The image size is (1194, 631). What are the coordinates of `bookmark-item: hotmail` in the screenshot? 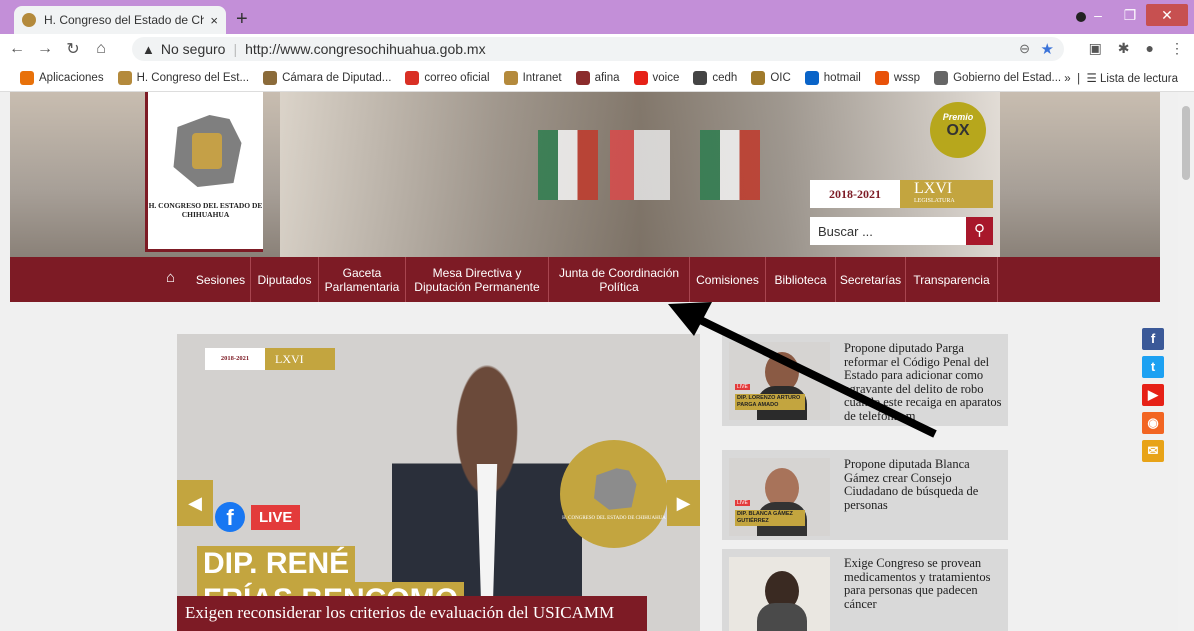 It's located at (832, 77).